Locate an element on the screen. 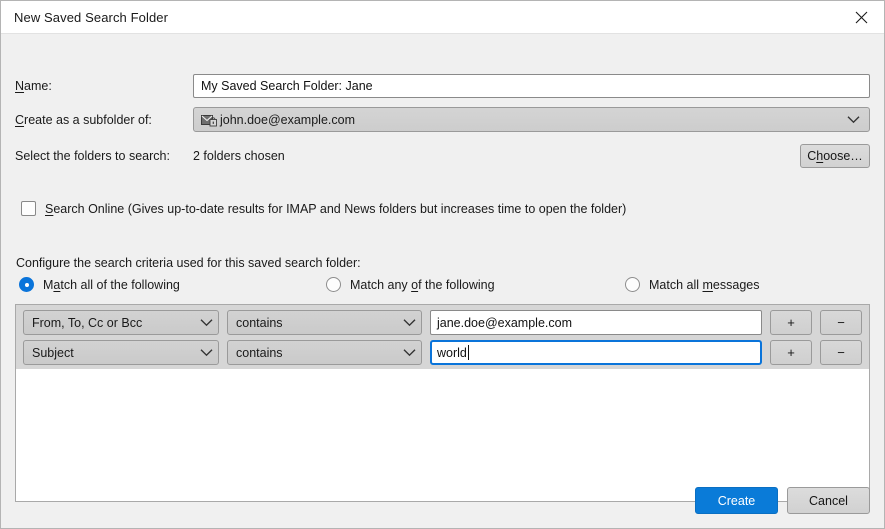 This screenshot has height=529, width=885. radio-match-all-of-following: Match all of the following is located at coordinates (99, 284).